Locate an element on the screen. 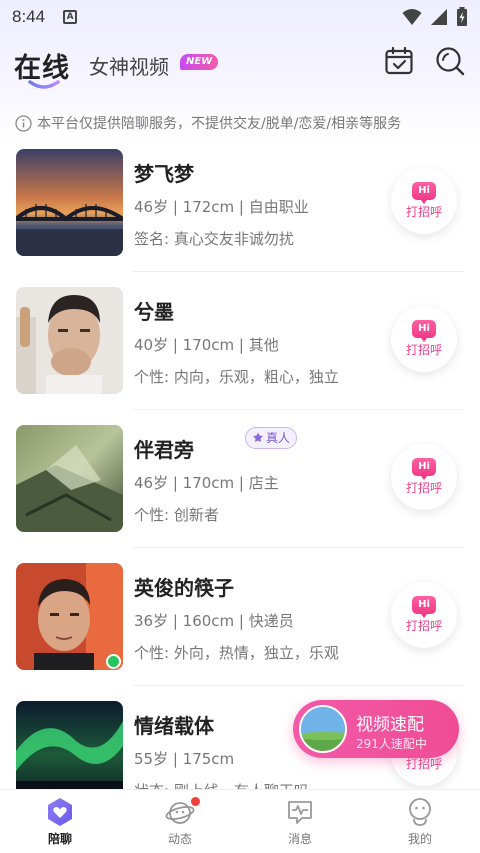 This screenshot has height=853, width=480. user-meta: 36岁 | 160cm | 快递员 is located at coordinates (214, 621).